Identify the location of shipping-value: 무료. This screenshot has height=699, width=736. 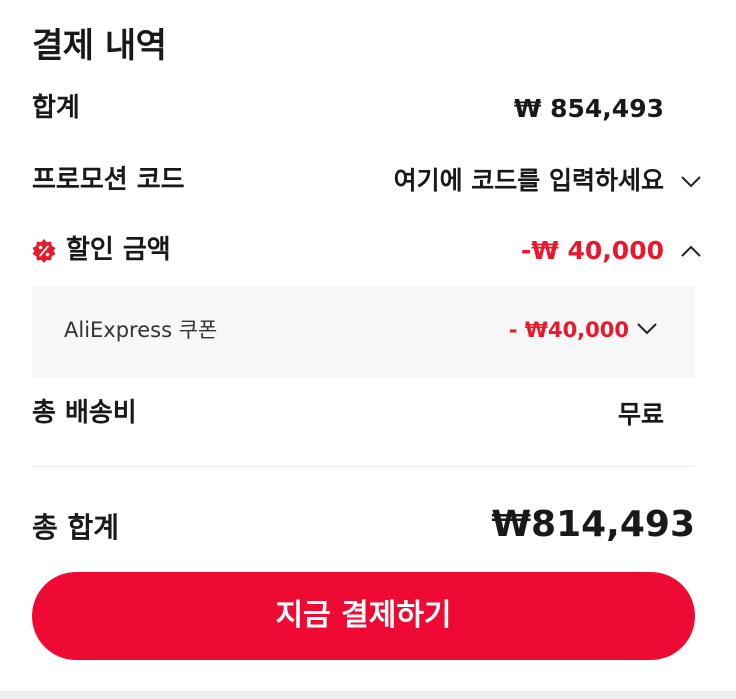
(640, 414).